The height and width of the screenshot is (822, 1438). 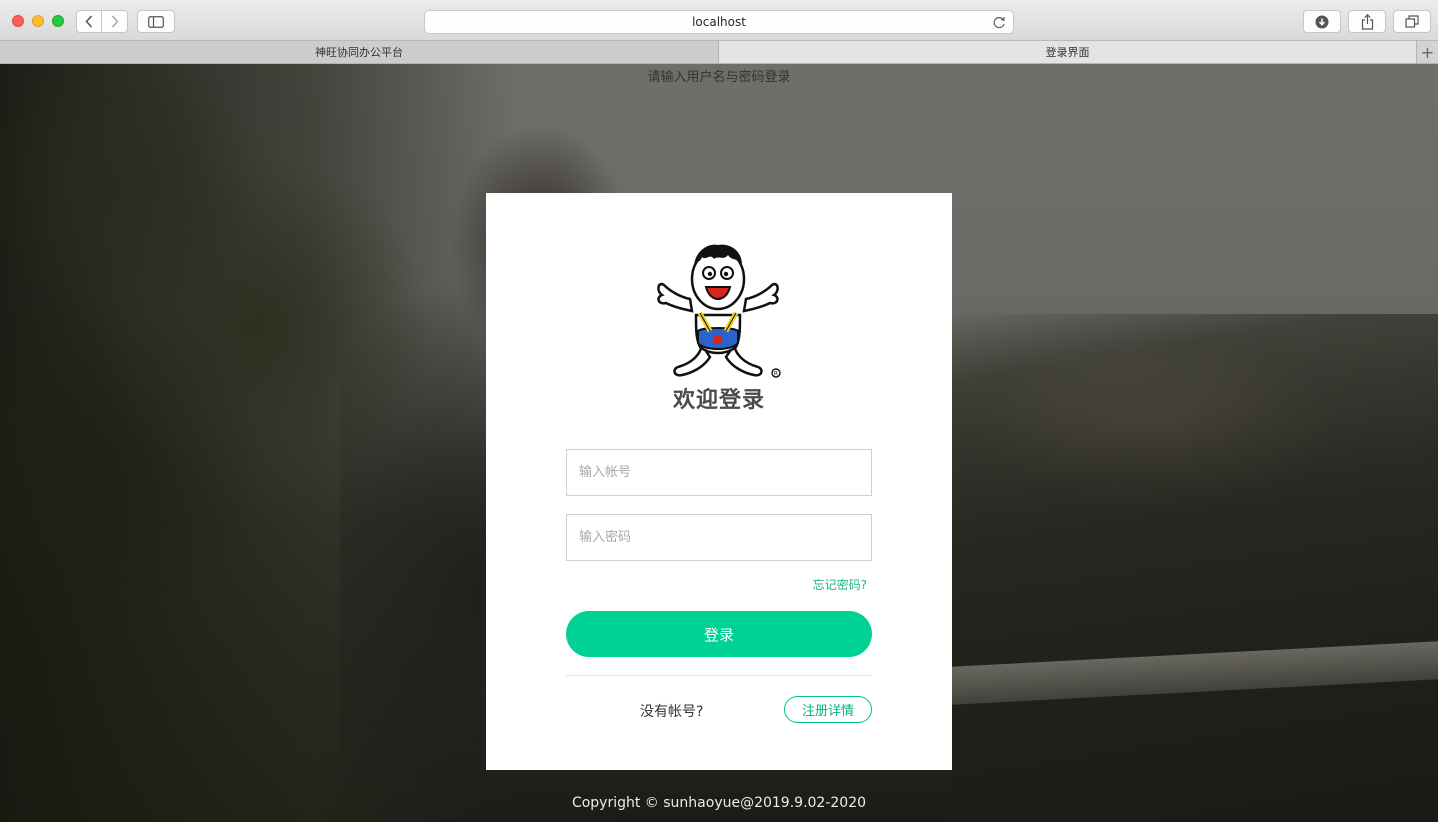 I want to click on share-icon, so click(x=1367, y=21).